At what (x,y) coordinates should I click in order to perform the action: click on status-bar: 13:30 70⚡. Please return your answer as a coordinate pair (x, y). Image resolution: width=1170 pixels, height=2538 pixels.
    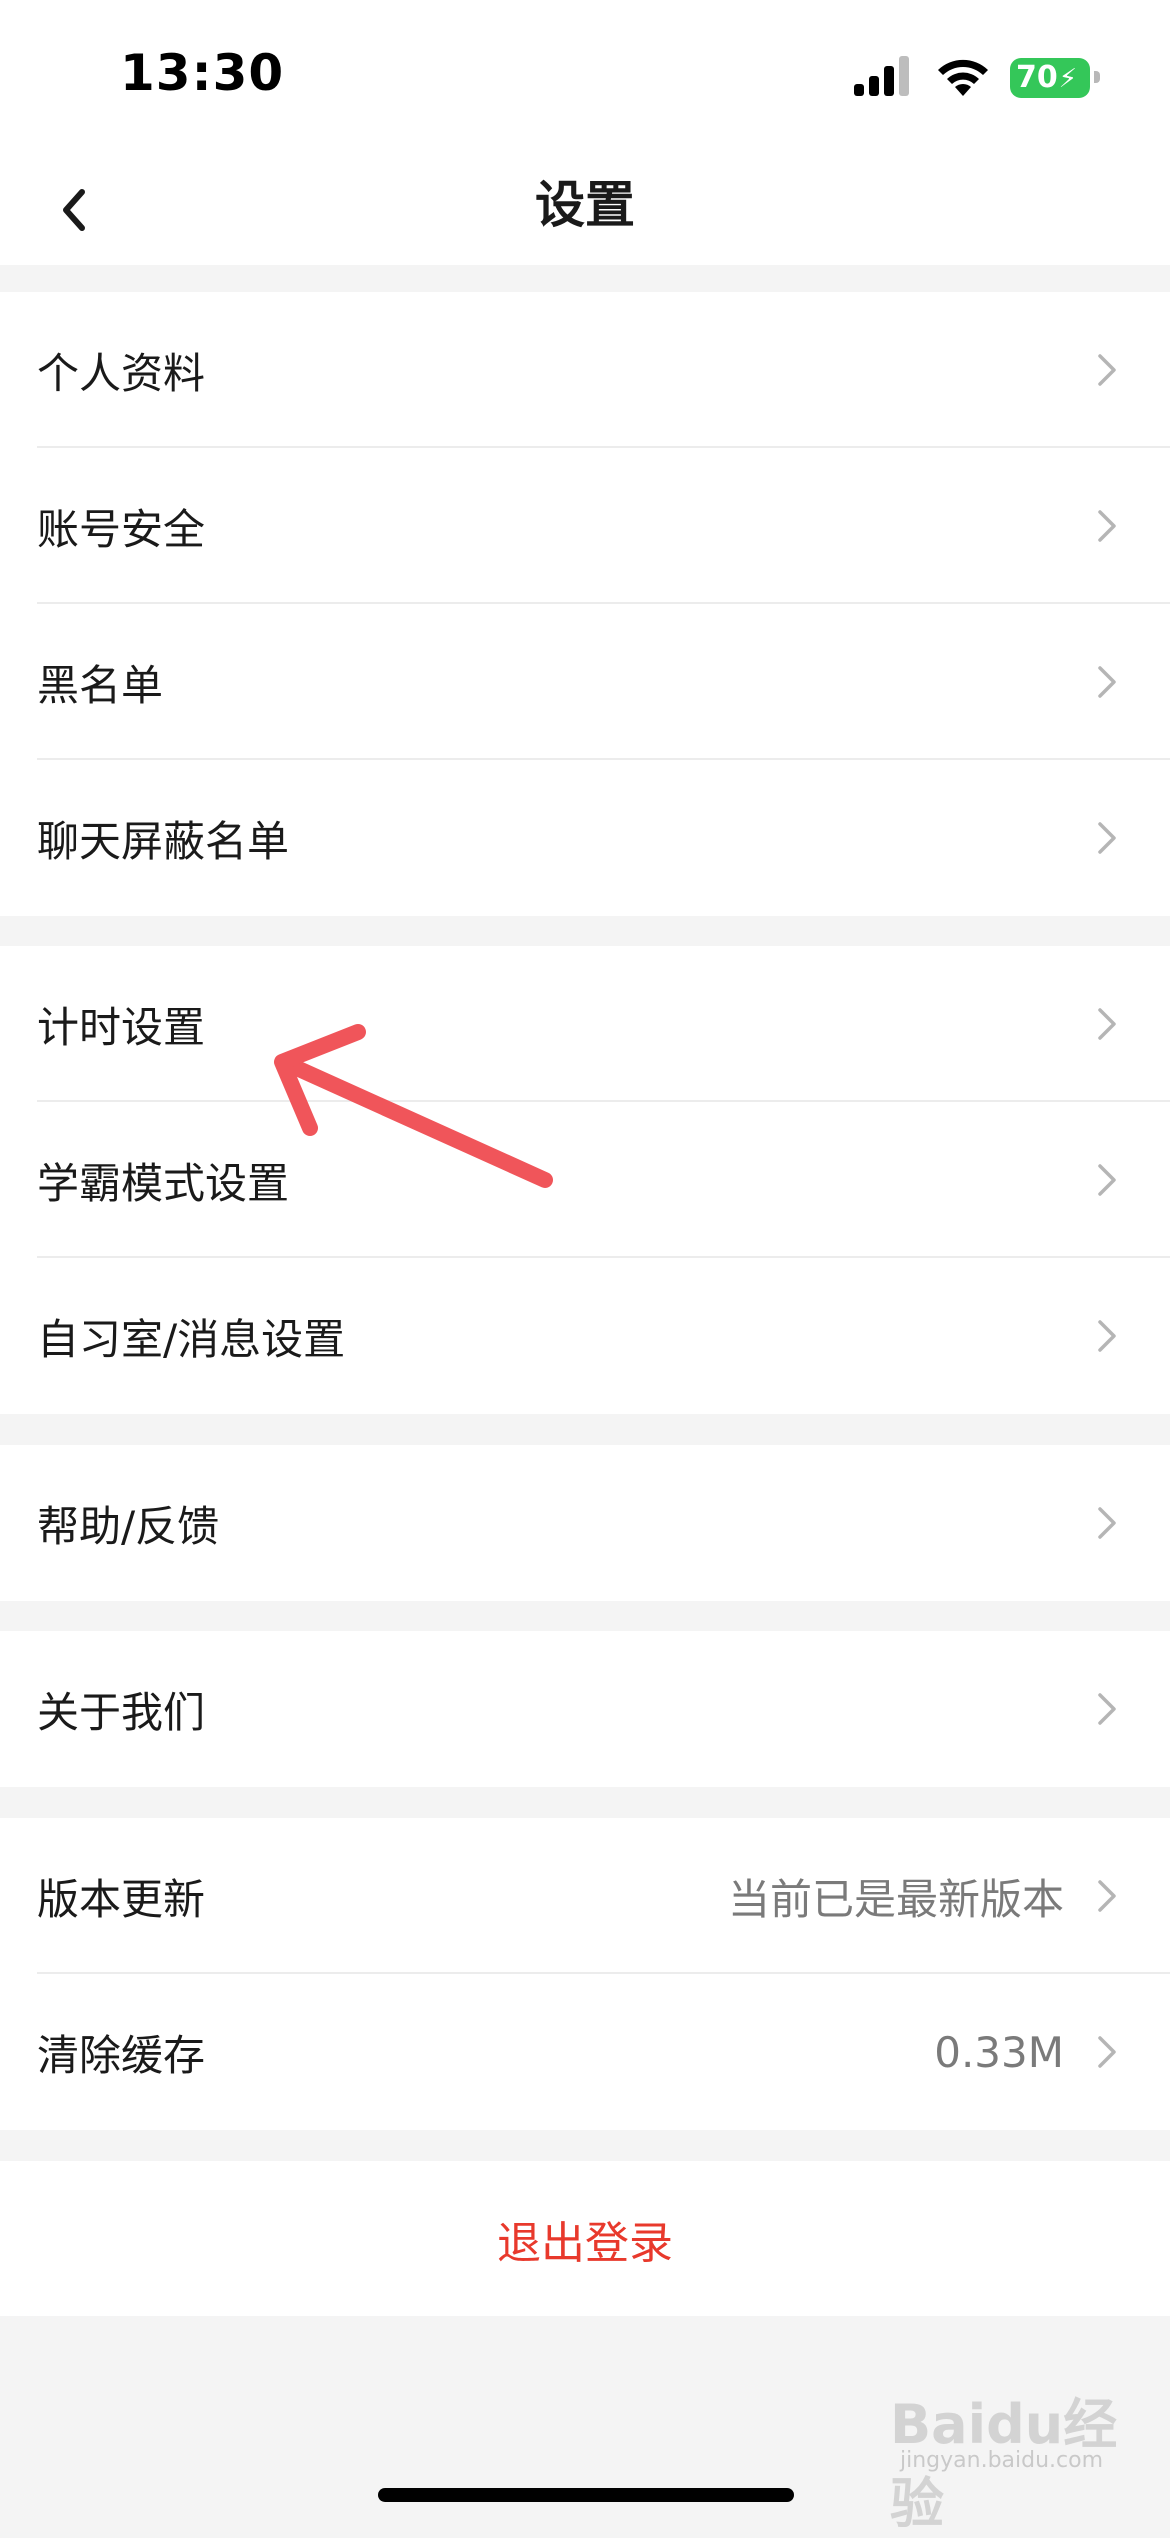
    Looking at the image, I should click on (585, 75).